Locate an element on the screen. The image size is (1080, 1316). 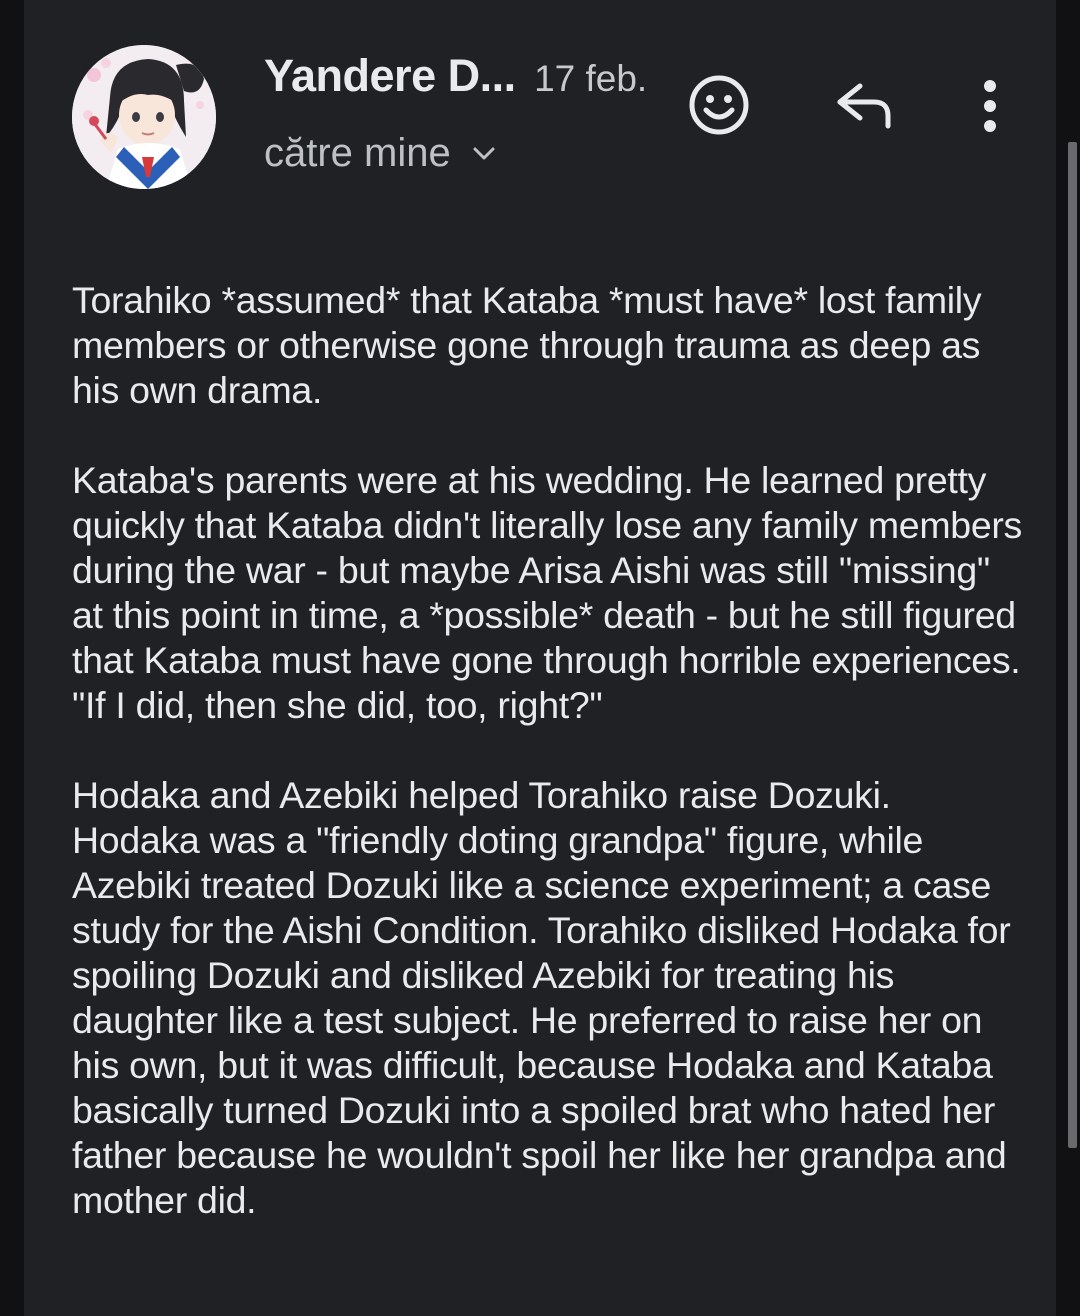
message-date: 17 feb. is located at coordinates (591, 78).